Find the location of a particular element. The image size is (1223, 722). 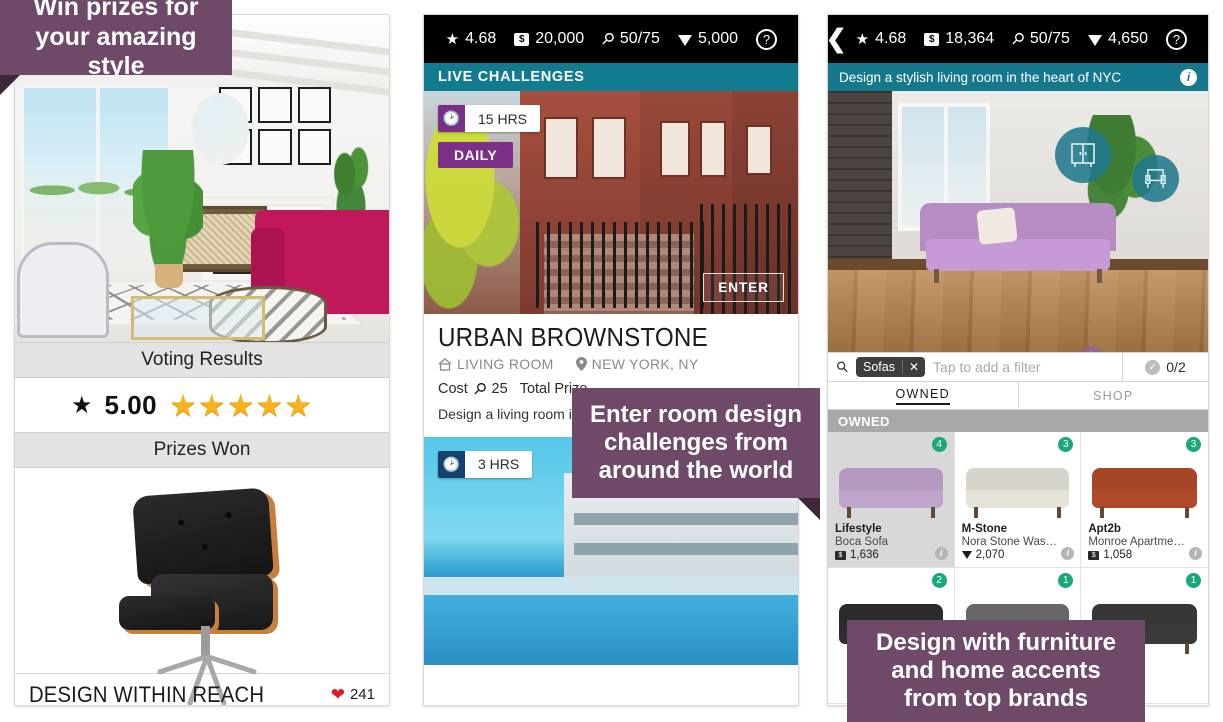

product-thumb is located at coordinates (1018, 485).